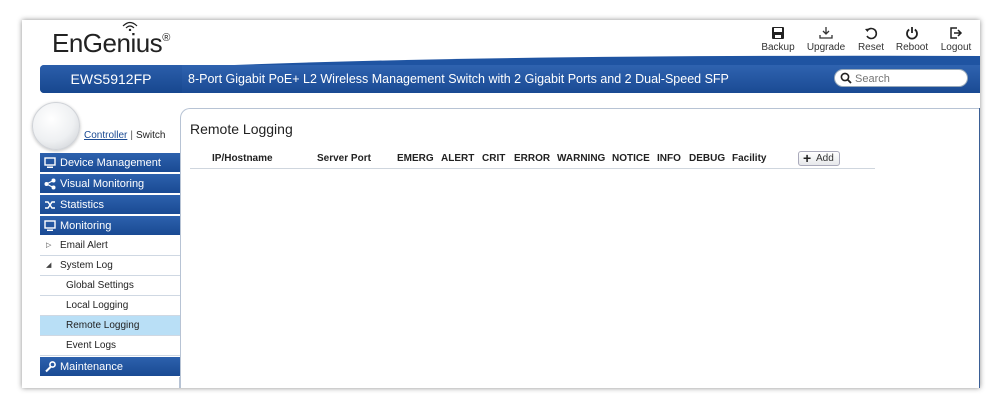  I want to click on sidebar-item-label: Statistics, so click(82, 205).